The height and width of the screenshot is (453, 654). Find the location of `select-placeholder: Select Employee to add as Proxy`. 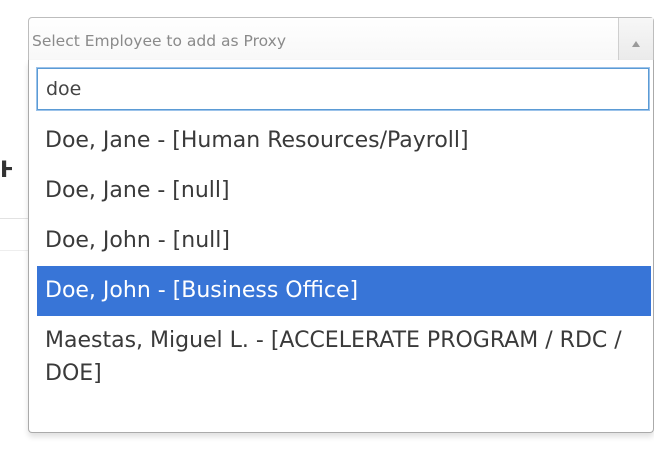

select-placeholder: Select Employee to add as Proxy is located at coordinates (159, 41).